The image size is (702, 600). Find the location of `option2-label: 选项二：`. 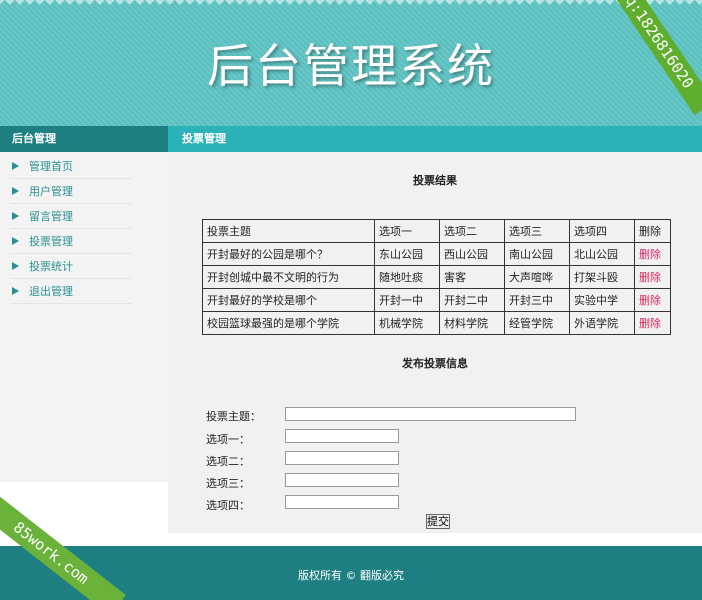

option2-label: 选项二： is located at coordinates (228, 461).